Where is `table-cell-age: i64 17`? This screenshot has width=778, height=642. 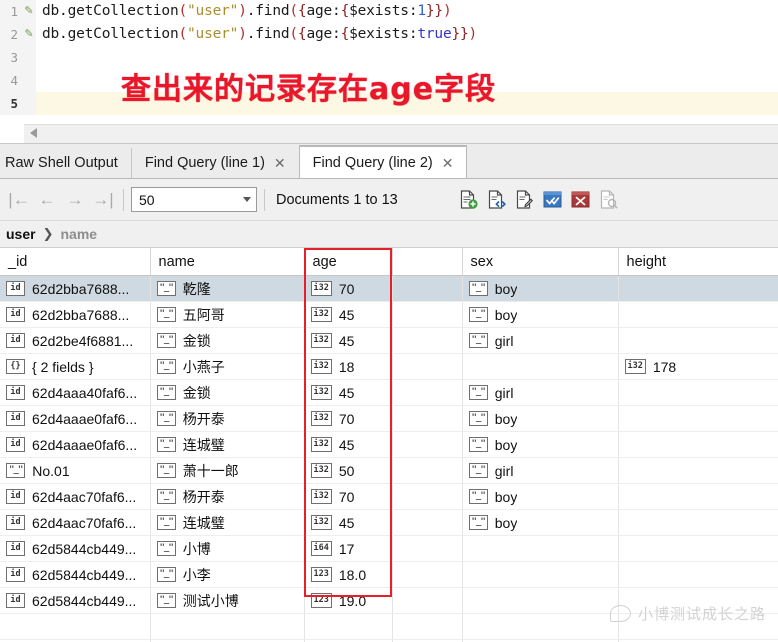
table-cell-age: i64 17 is located at coordinates (348, 548).